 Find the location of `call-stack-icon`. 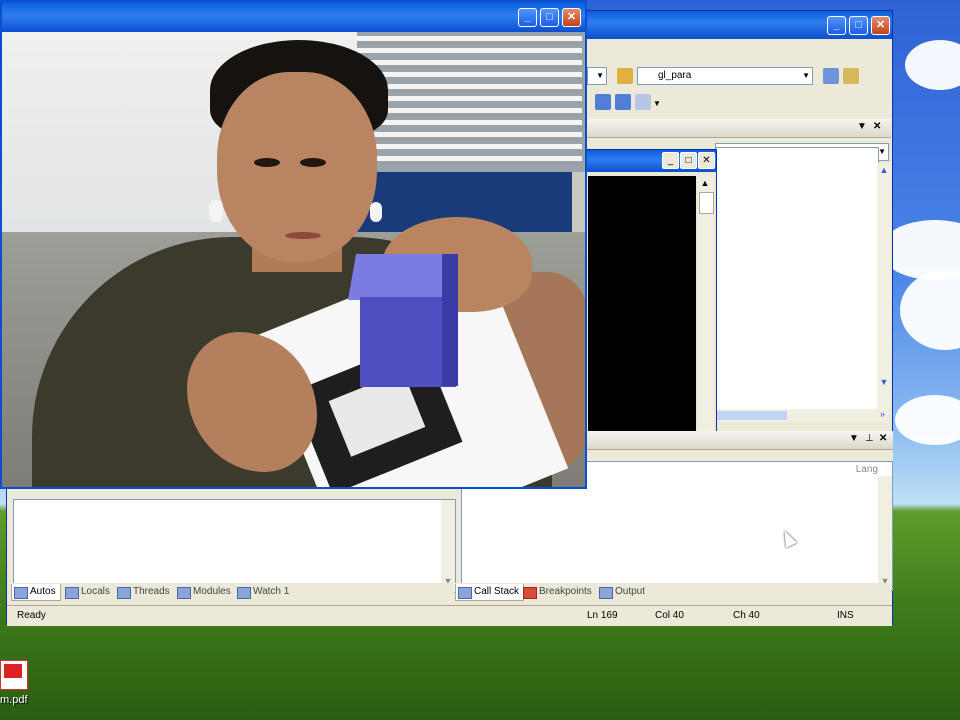

call-stack-icon is located at coordinates (465, 593).